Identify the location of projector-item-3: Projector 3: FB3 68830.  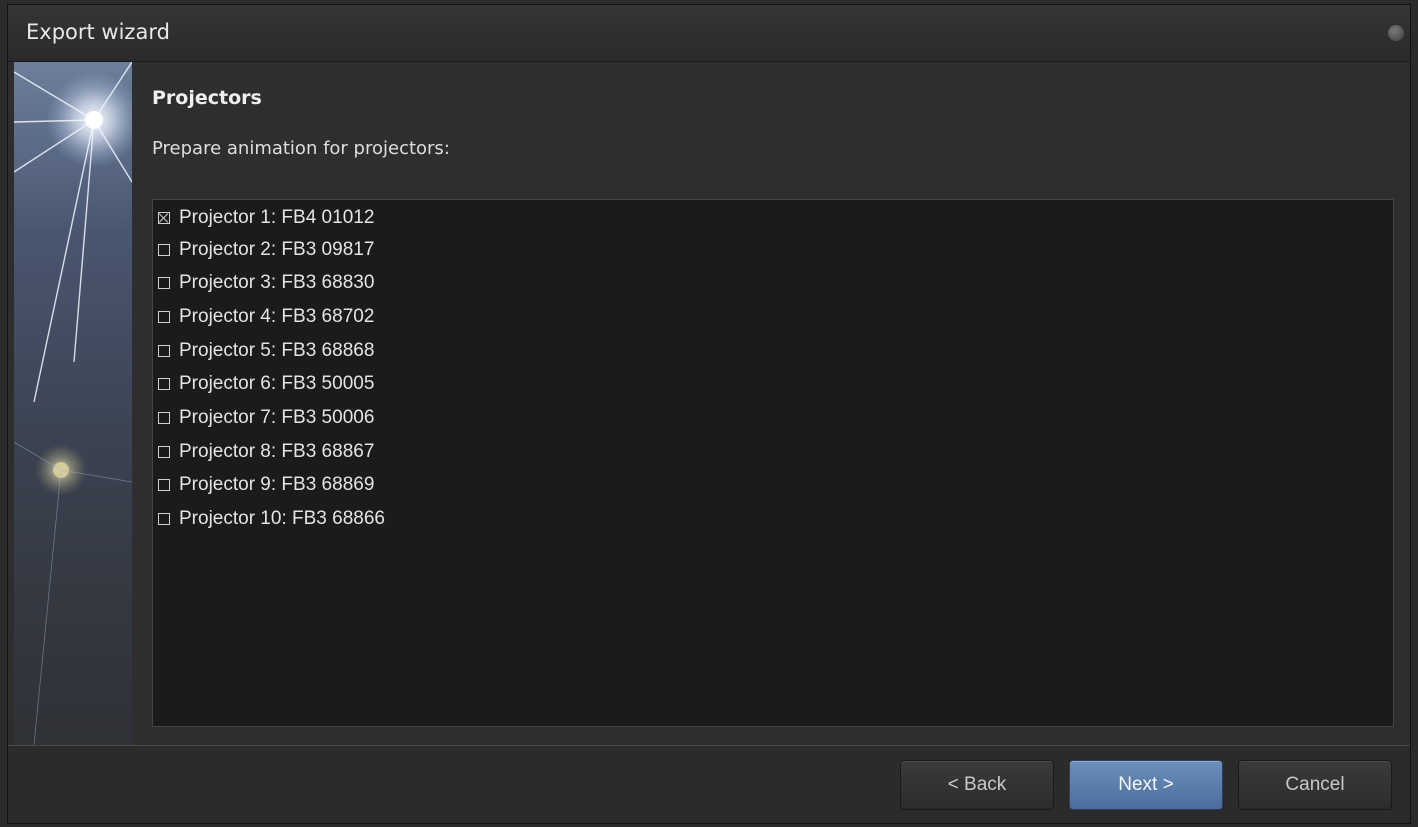
(266, 283).